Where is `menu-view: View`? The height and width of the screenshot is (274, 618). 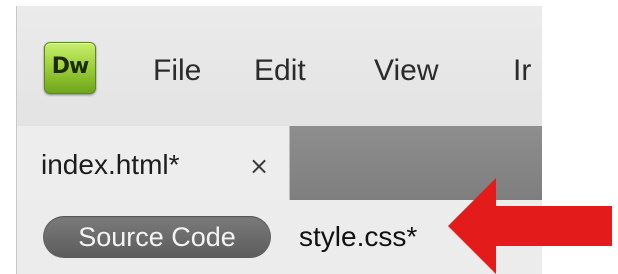
menu-view: View is located at coordinates (406, 71).